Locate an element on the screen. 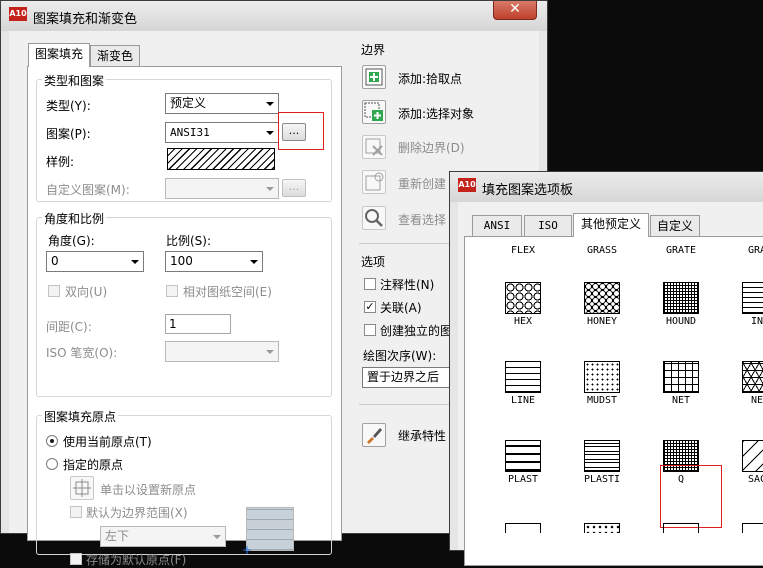 The height and width of the screenshot is (568, 763). pattern-item-net3: NET is located at coordinates (743, 383).